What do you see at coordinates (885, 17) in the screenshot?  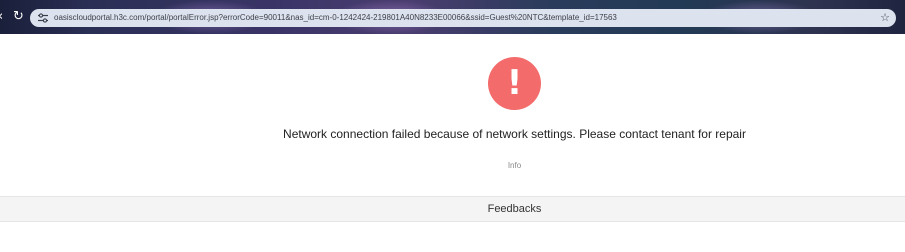 I see `star-icon: ☆` at bounding box center [885, 17].